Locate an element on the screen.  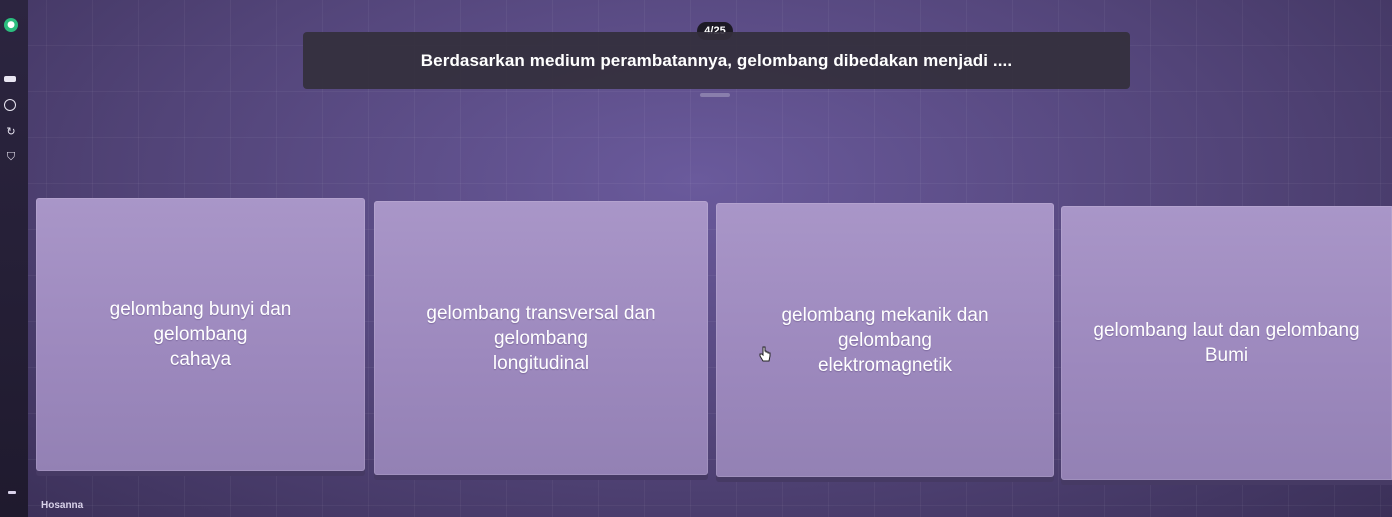
shield-icon: ⛉ is located at coordinates (11, 156).